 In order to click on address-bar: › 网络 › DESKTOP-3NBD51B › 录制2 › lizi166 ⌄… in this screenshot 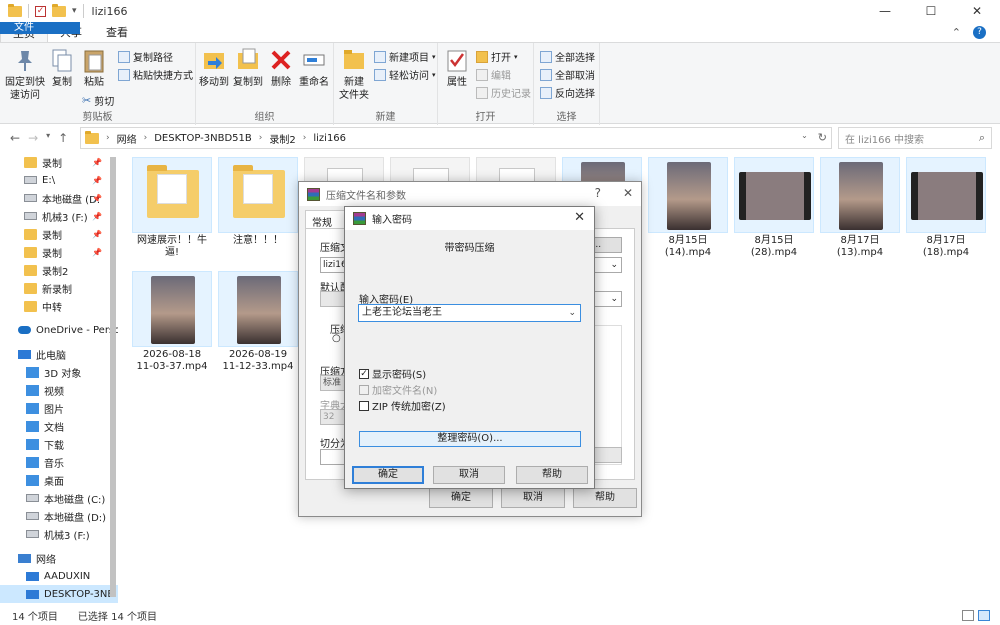, I will do `click(456, 138)`.